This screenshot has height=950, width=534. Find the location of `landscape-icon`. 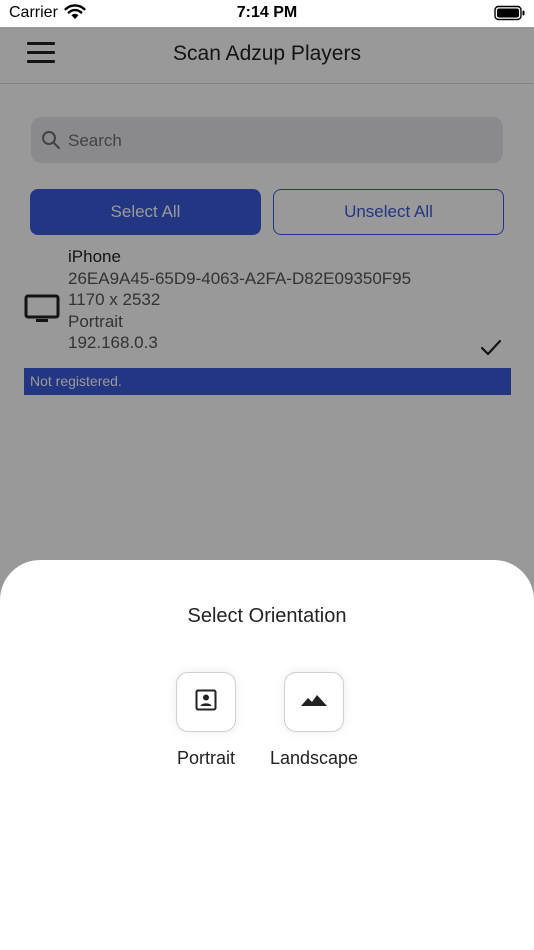

landscape-icon is located at coordinates (314, 702).